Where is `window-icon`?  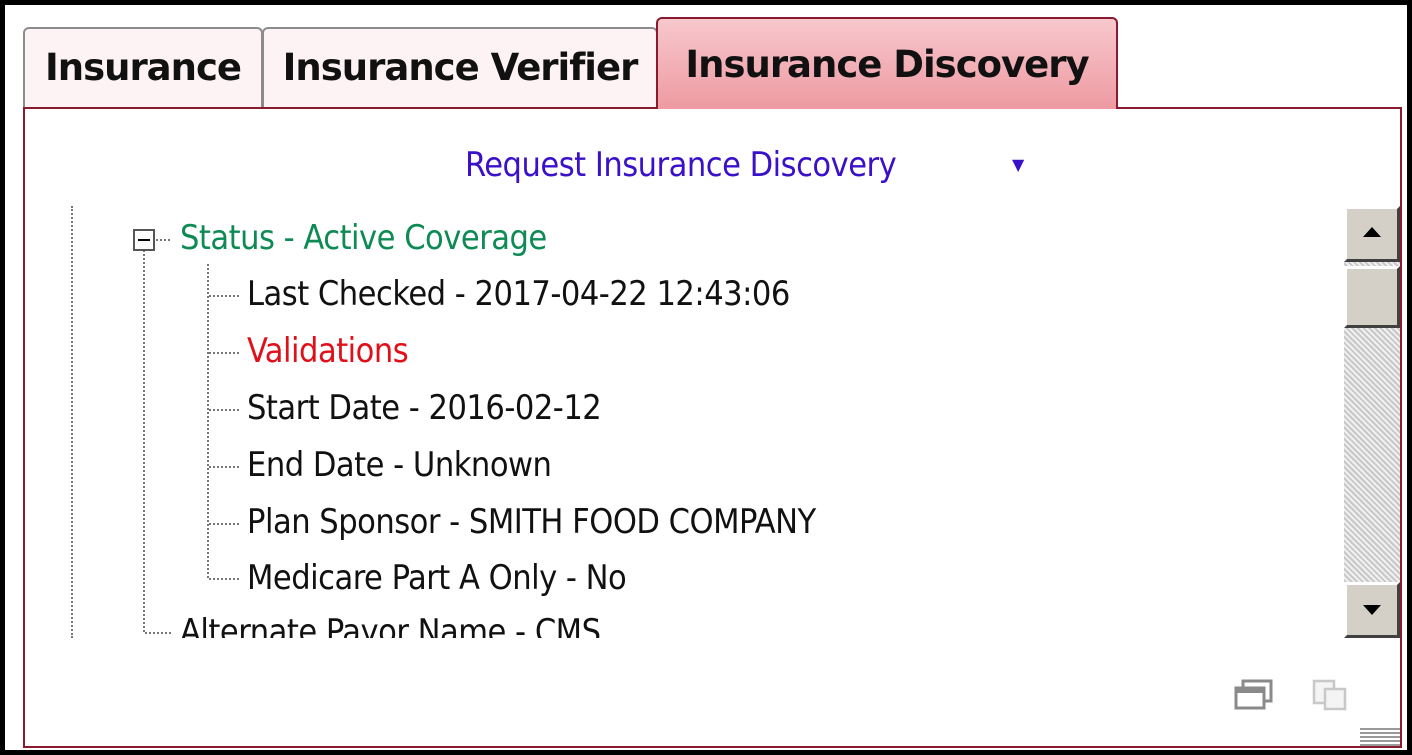 window-icon is located at coordinates (1254, 695).